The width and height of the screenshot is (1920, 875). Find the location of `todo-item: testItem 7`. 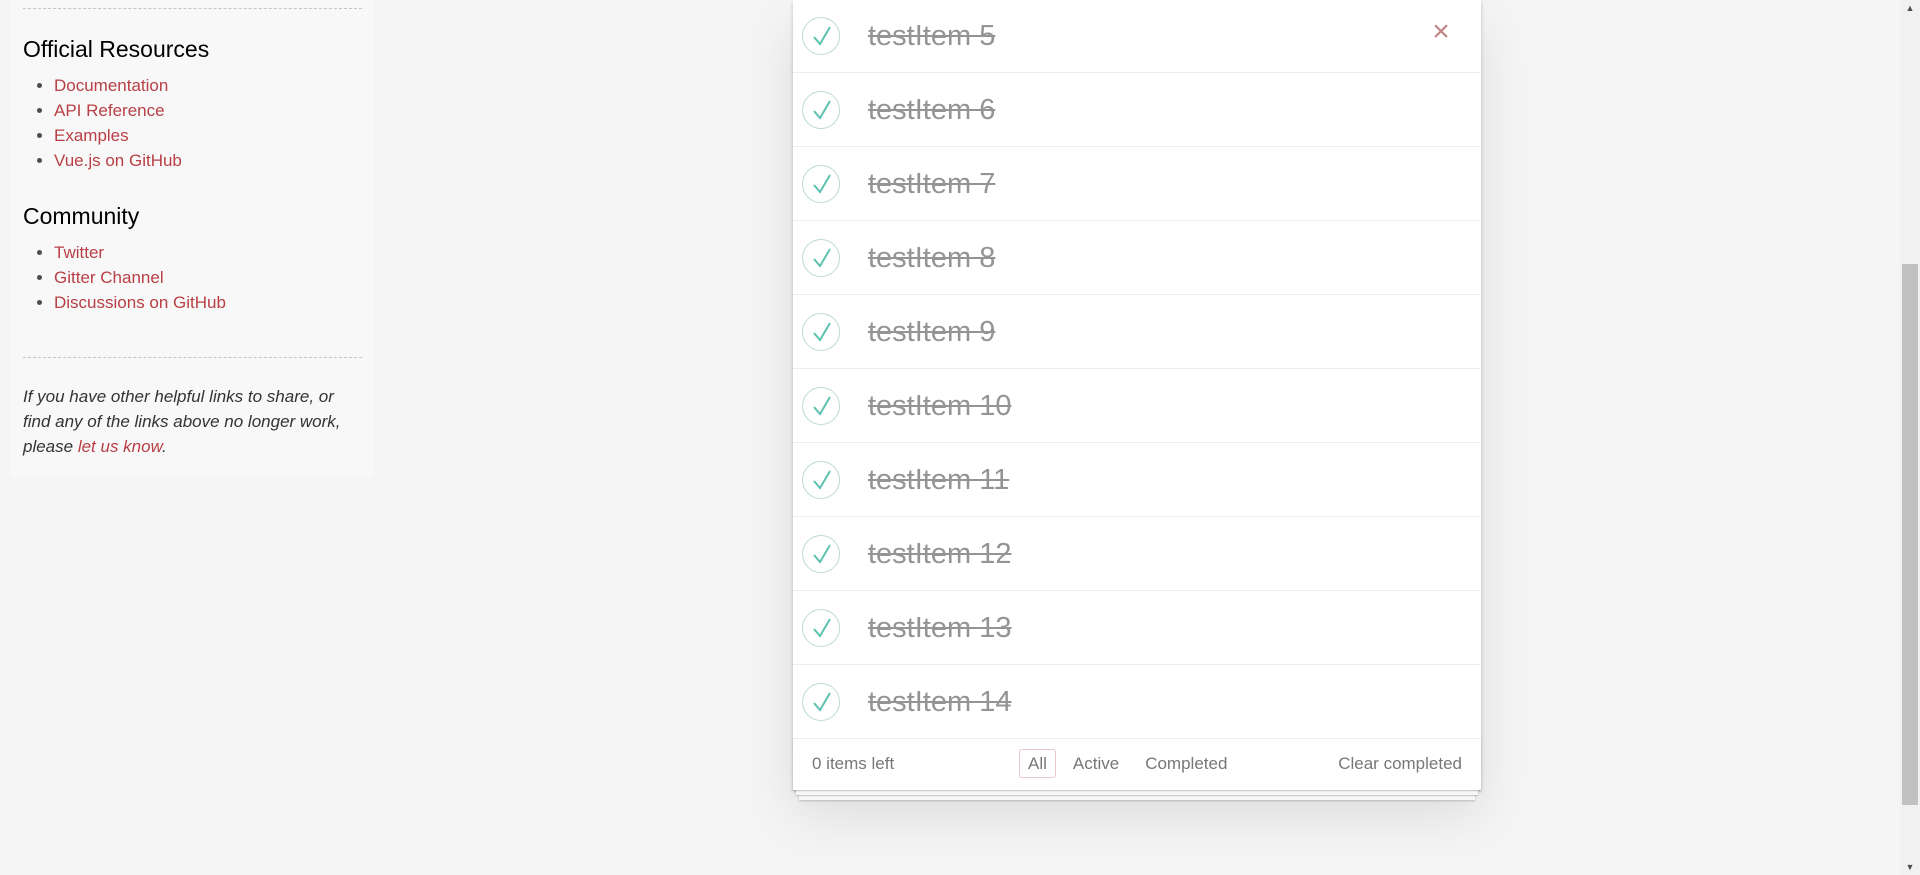

todo-item: testItem 7 is located at coordinates (1137, 184).